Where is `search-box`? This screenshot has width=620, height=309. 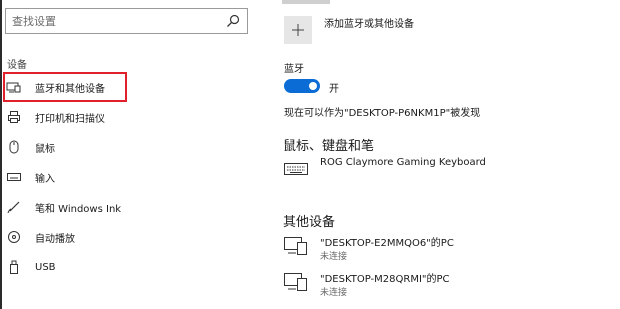 search-box is located at coordinates (126, 21).